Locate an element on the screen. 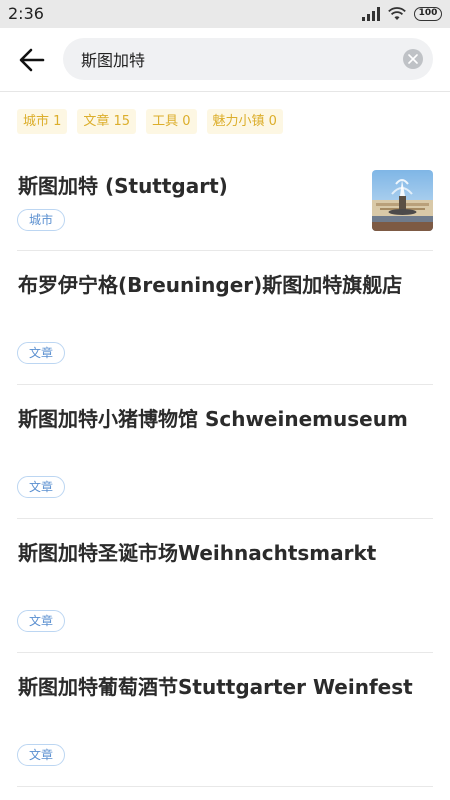  result-title: 斯图加特葡萄酒节Stuttgarter Weinfest is located at coordinates (215, 687).